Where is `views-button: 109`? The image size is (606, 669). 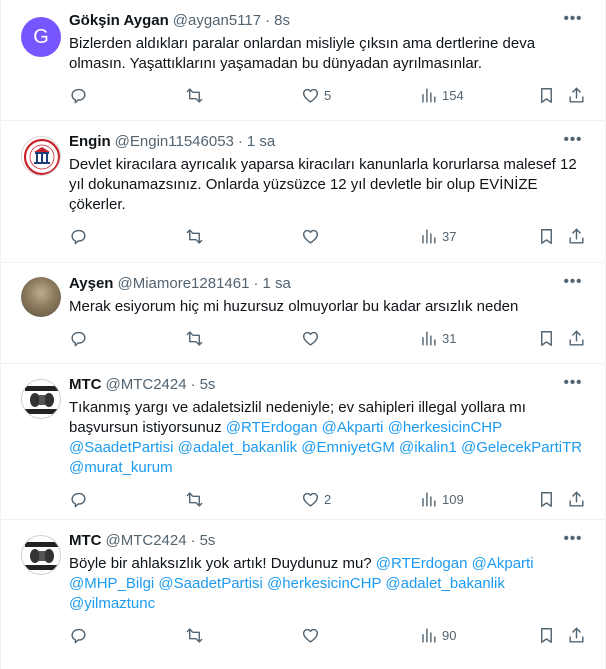 views-button: 109 is located at coordinates (441, 499).